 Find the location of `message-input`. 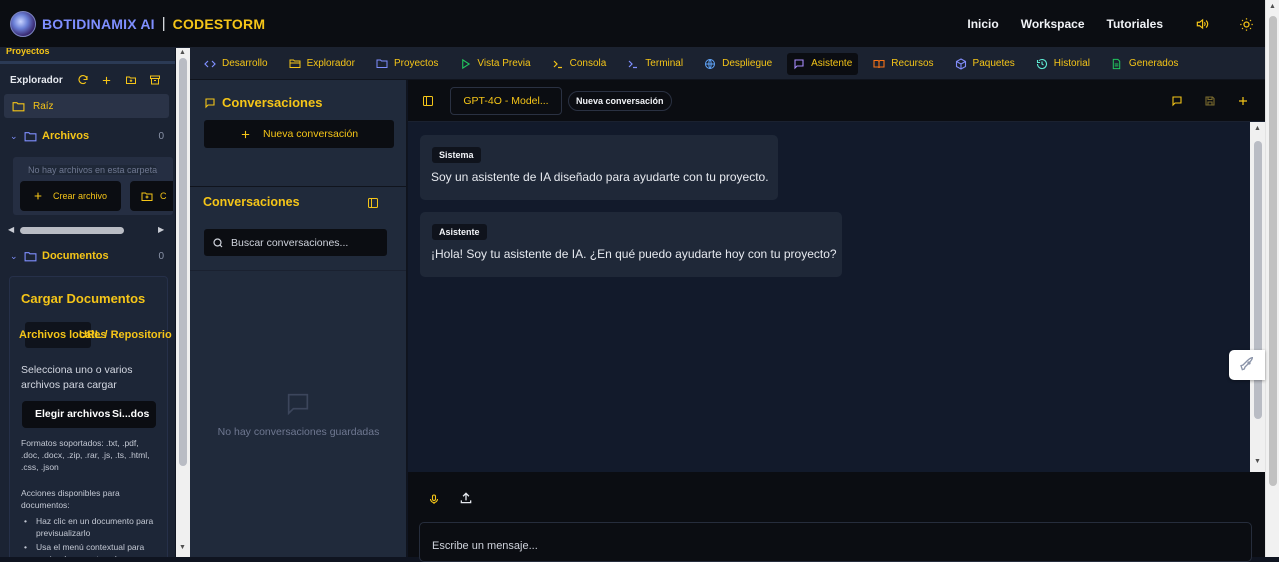

message-input is located at coordinates (835, 546).